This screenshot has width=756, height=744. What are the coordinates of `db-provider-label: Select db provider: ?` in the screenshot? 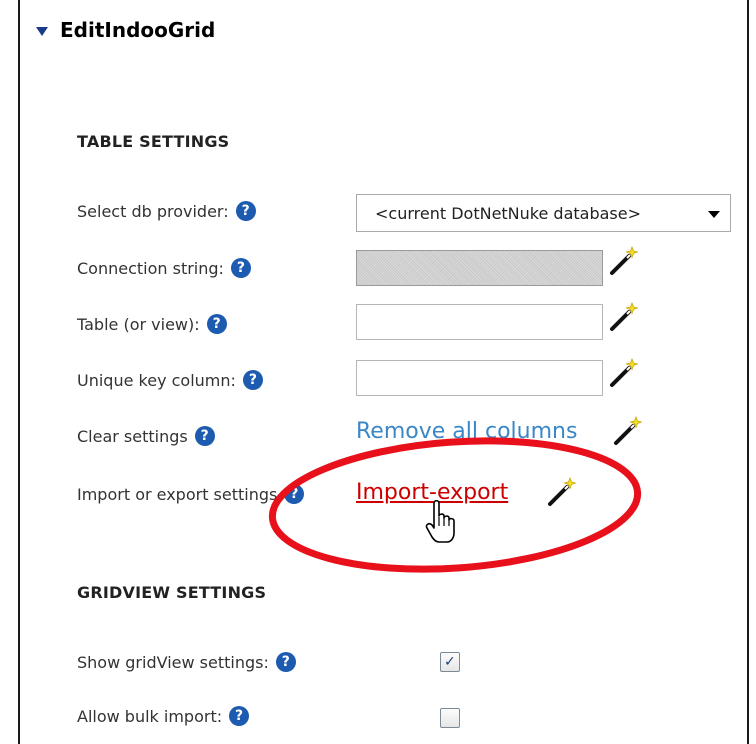 It's located at (166, 211).